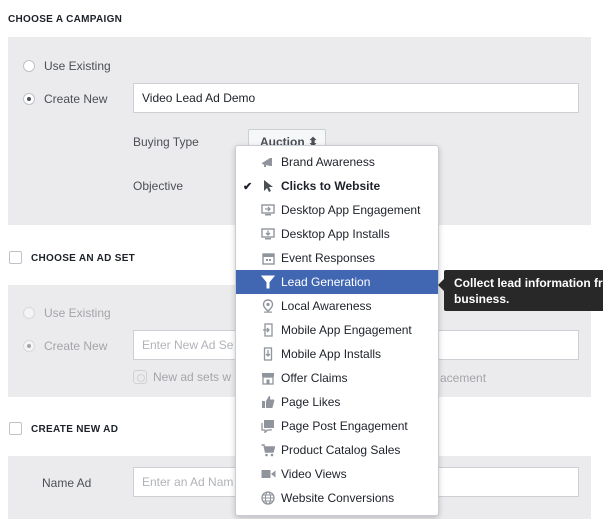 This screenshot has height=519, width=603. Describe the element at coordinates (351, 210) in the screenshot. I see `objective-option-label: Desktop App Engagement` at that location.